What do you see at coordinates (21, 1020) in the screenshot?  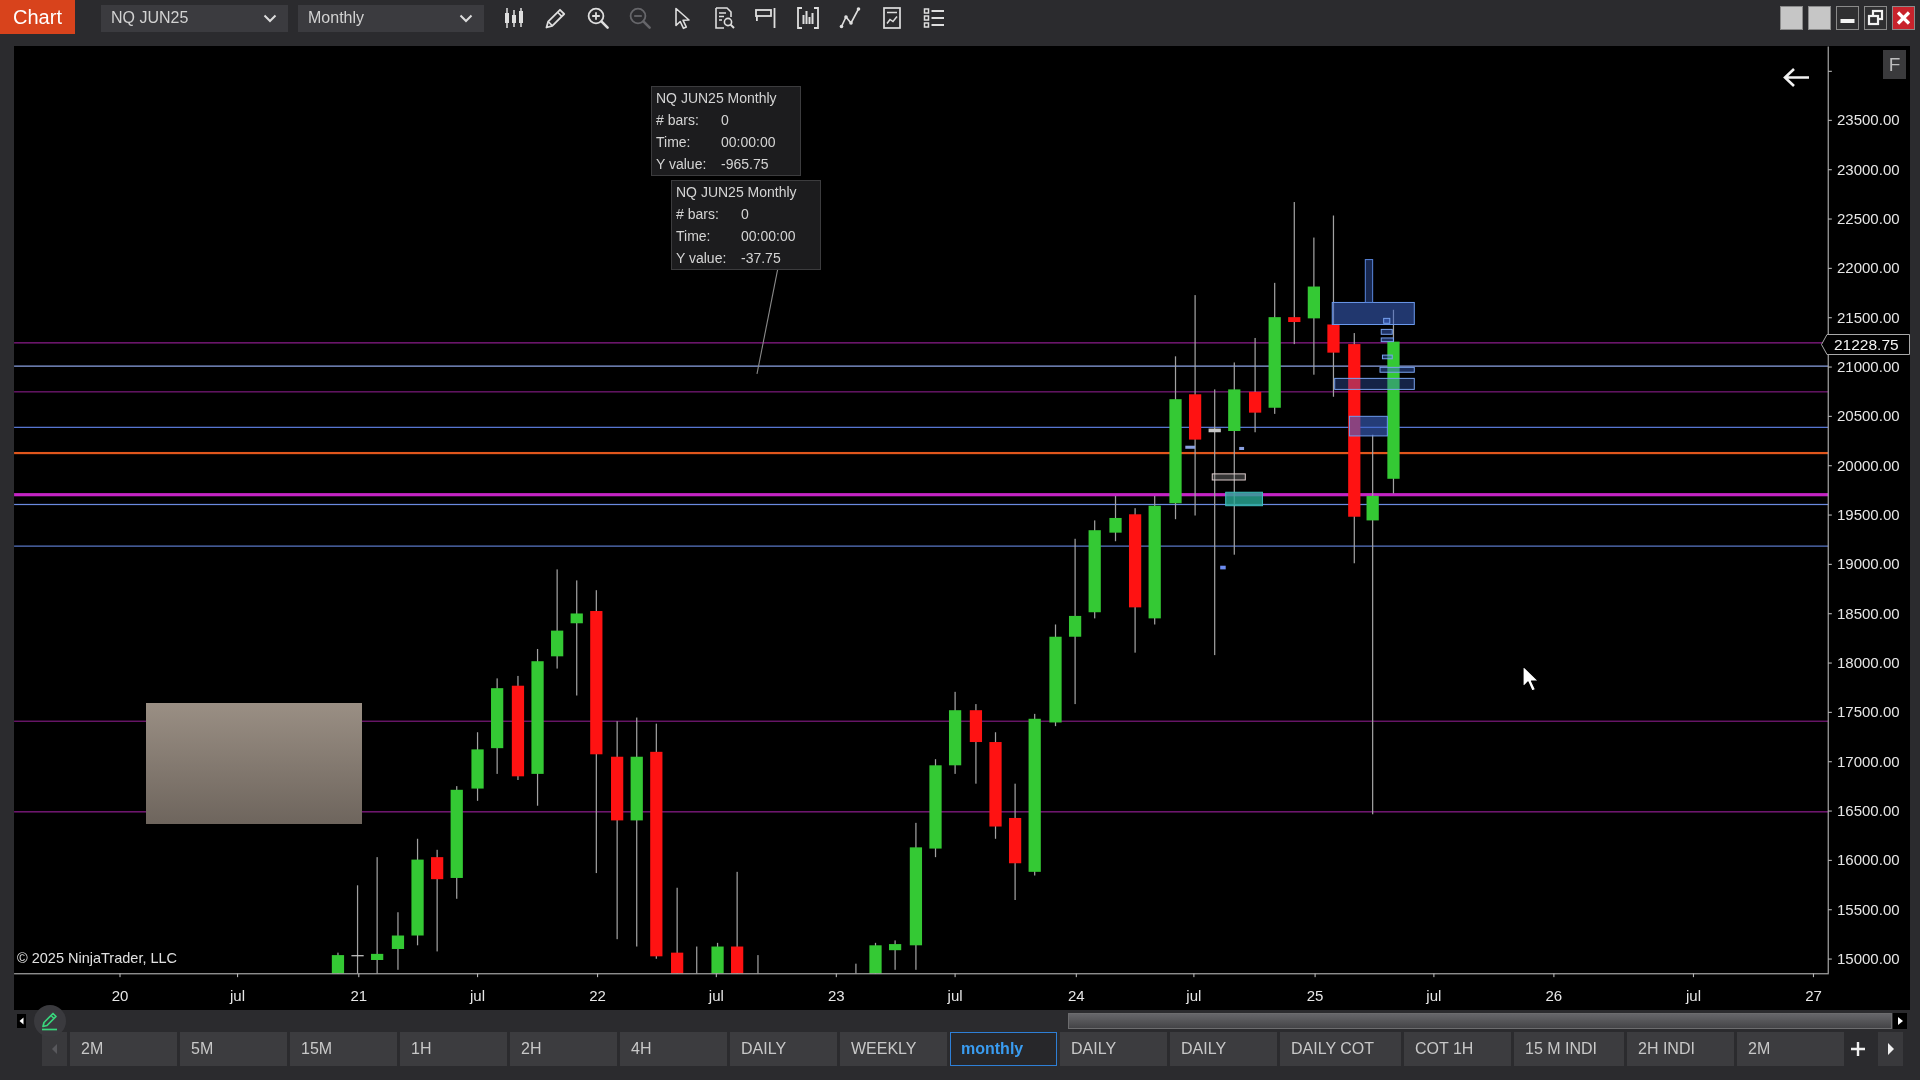 I see `caret-left-icon` at bounding box center [21, 1020].